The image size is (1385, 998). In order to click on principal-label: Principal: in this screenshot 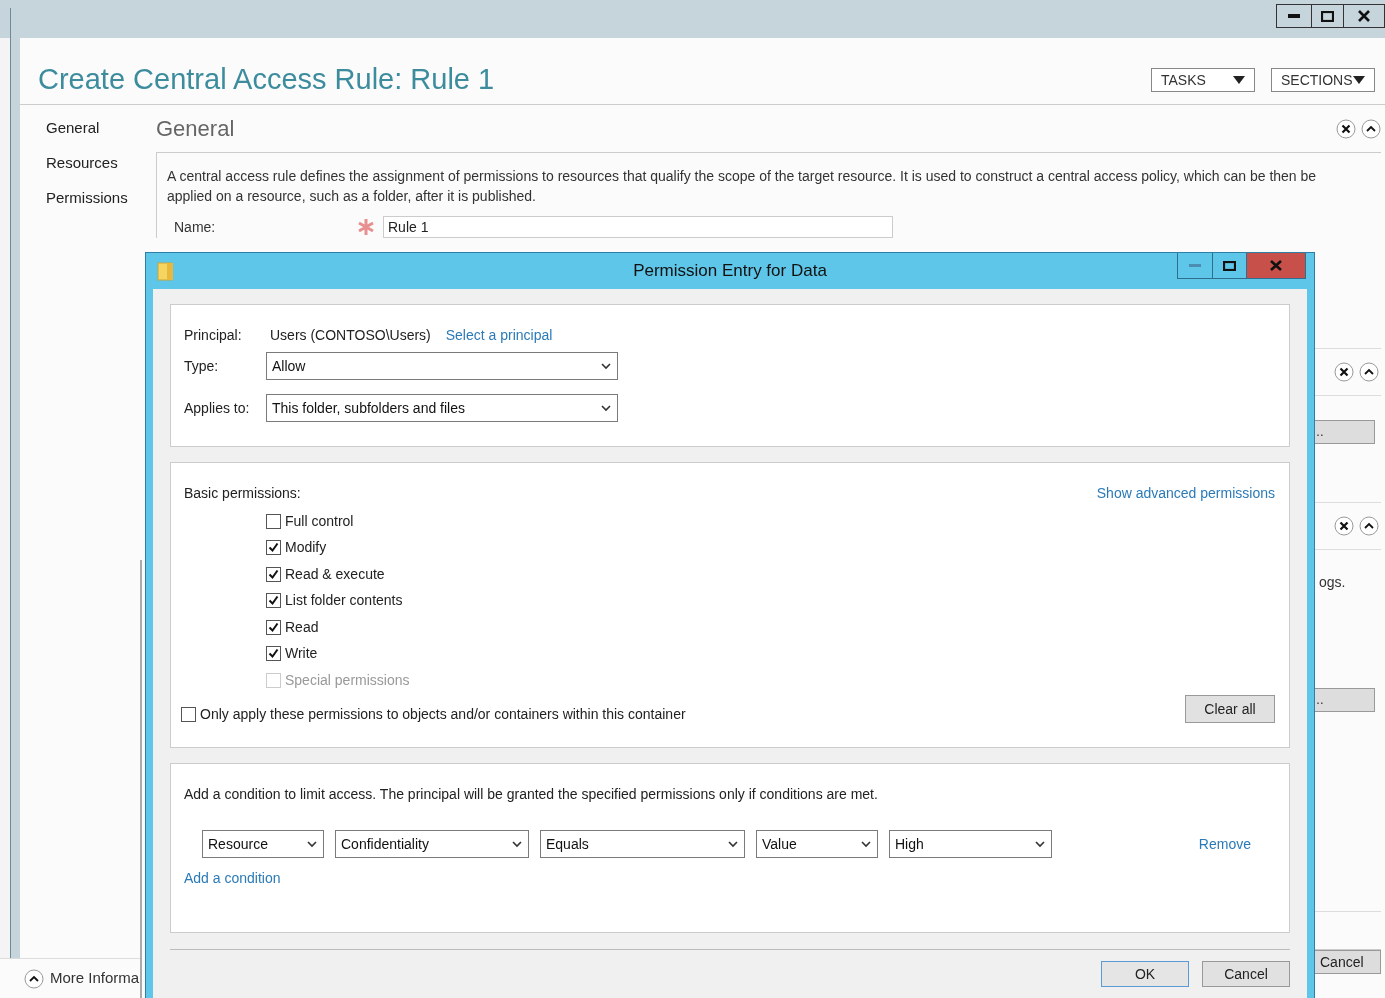, I will do `click(213, 335)`.